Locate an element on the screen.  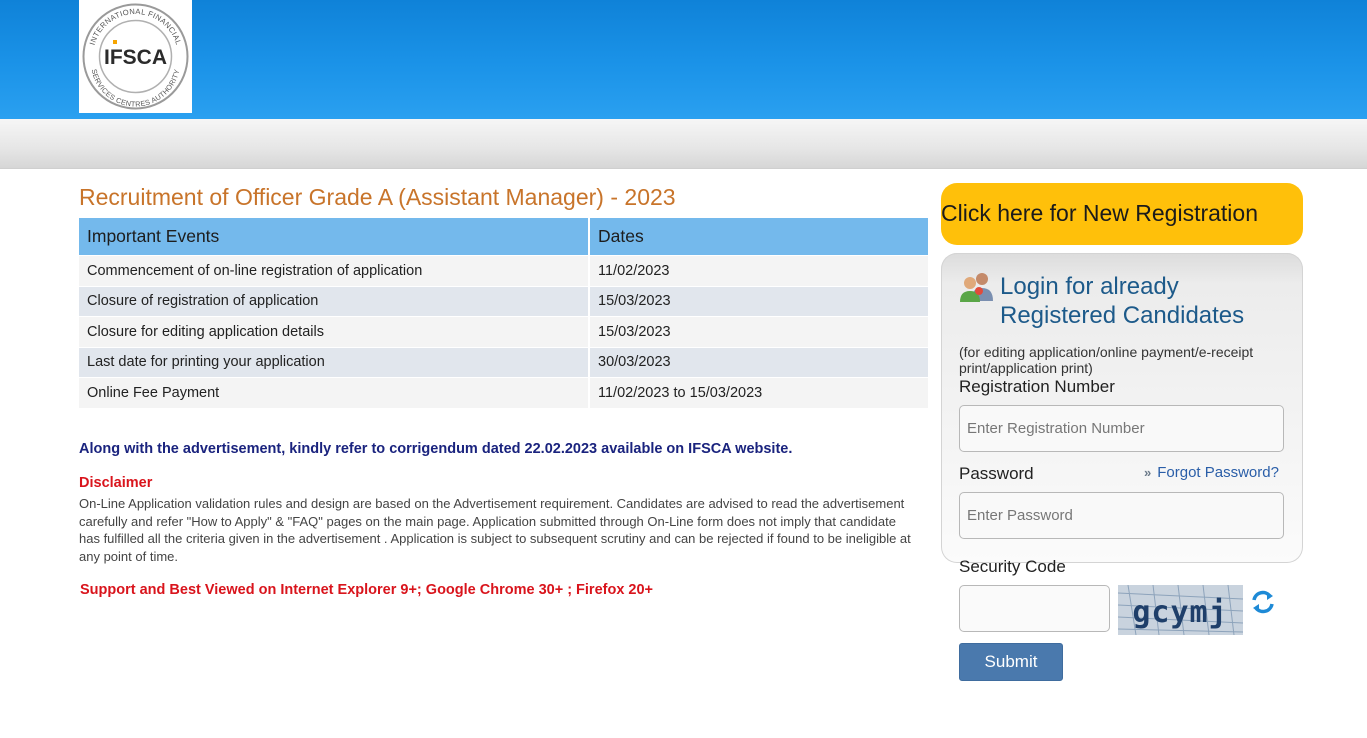
forgot-password-link: » Forgot Password? is located at coordinates (1211, 472).